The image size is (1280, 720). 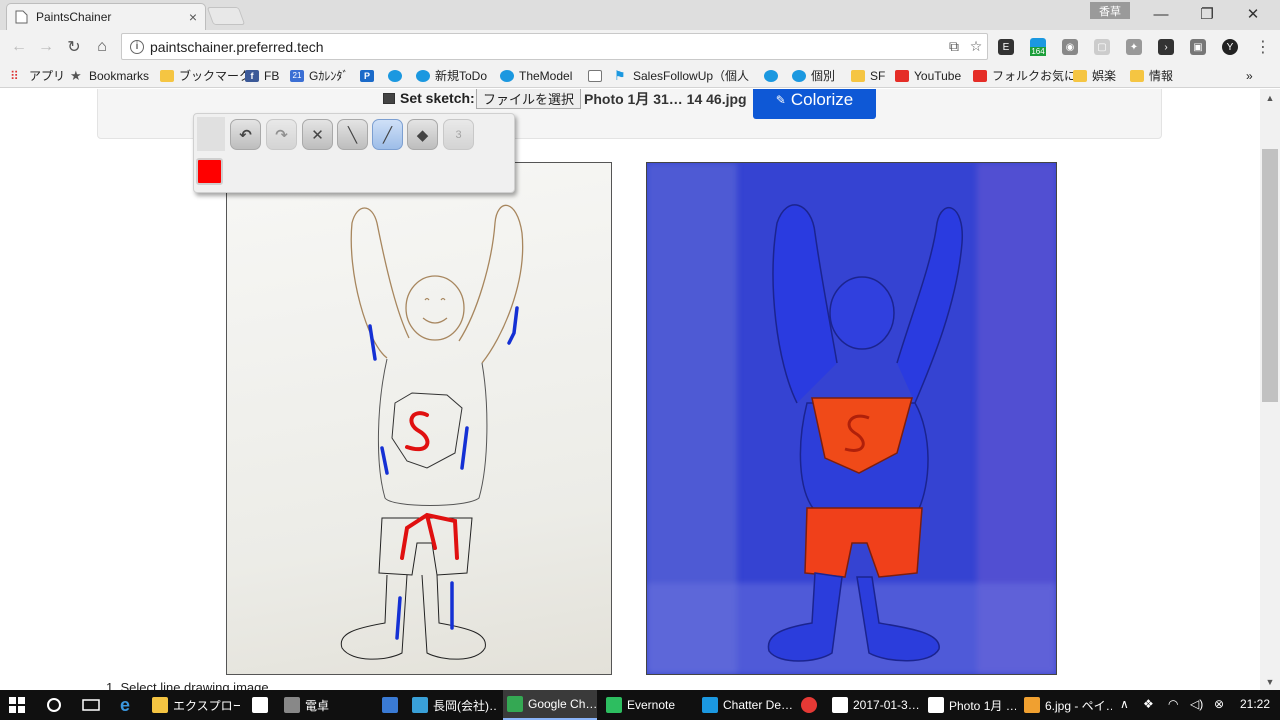 I want to click on undo-tool: ↶, so click(x=245, y=134).